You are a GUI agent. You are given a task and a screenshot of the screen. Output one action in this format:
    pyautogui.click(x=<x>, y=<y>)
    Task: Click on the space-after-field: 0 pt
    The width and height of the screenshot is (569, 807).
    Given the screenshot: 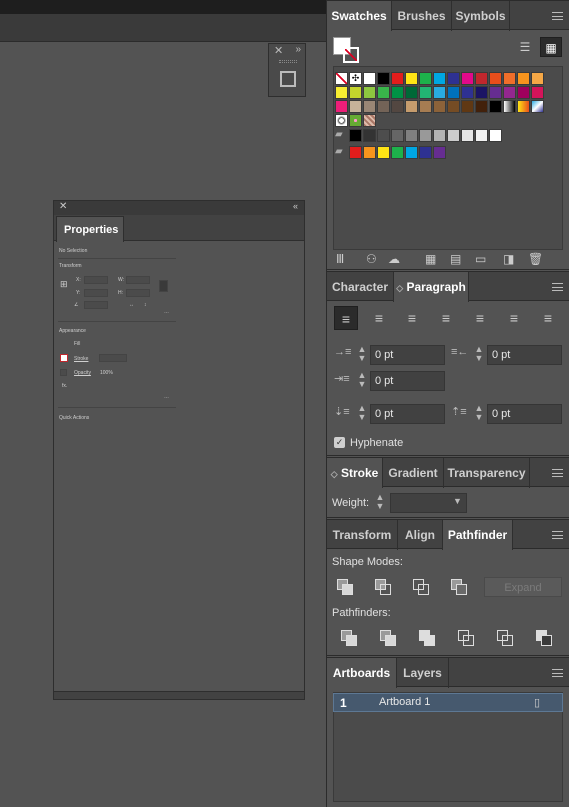 What is the action you would take?
    pyautogui.click(x=524, y=414)
    